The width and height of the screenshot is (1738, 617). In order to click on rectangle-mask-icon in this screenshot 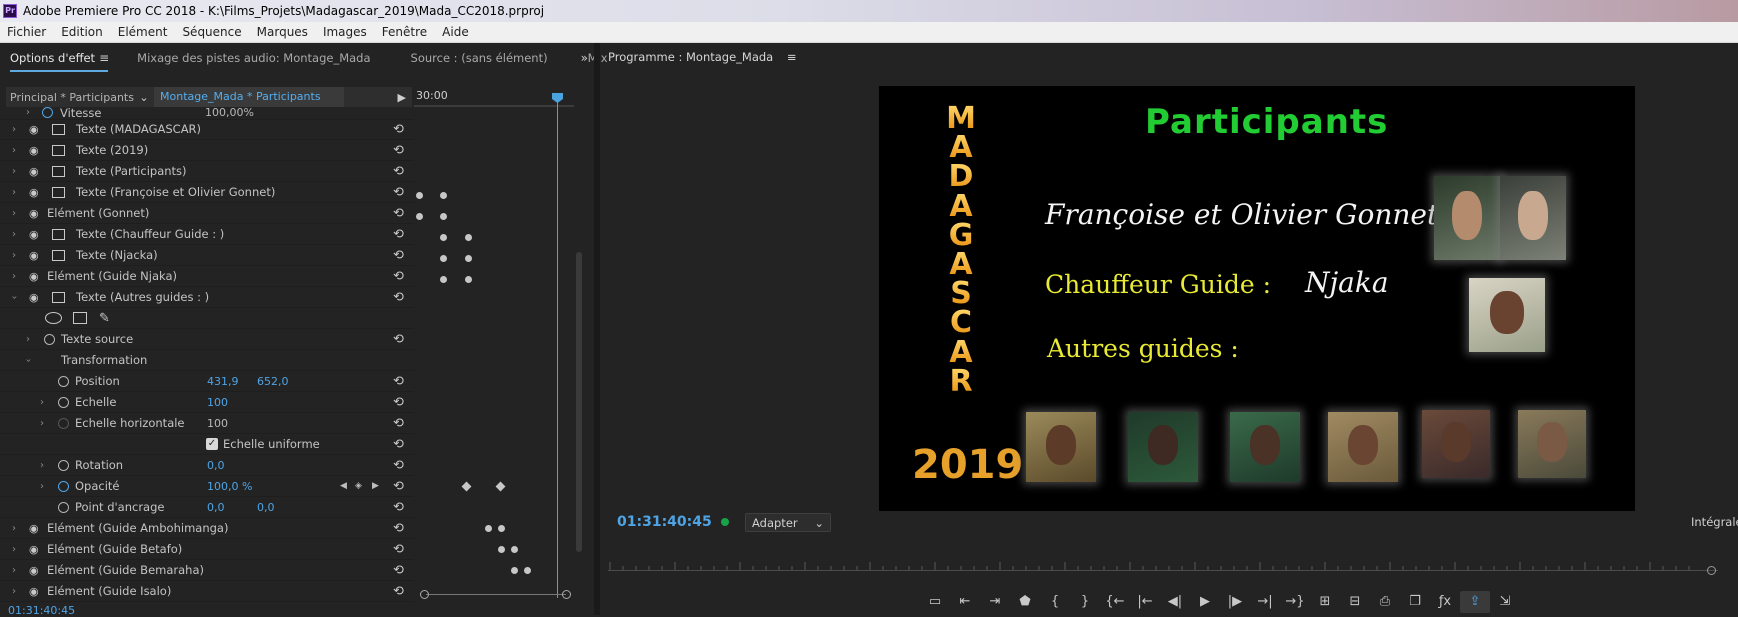, I will do `click(80, 318)`.